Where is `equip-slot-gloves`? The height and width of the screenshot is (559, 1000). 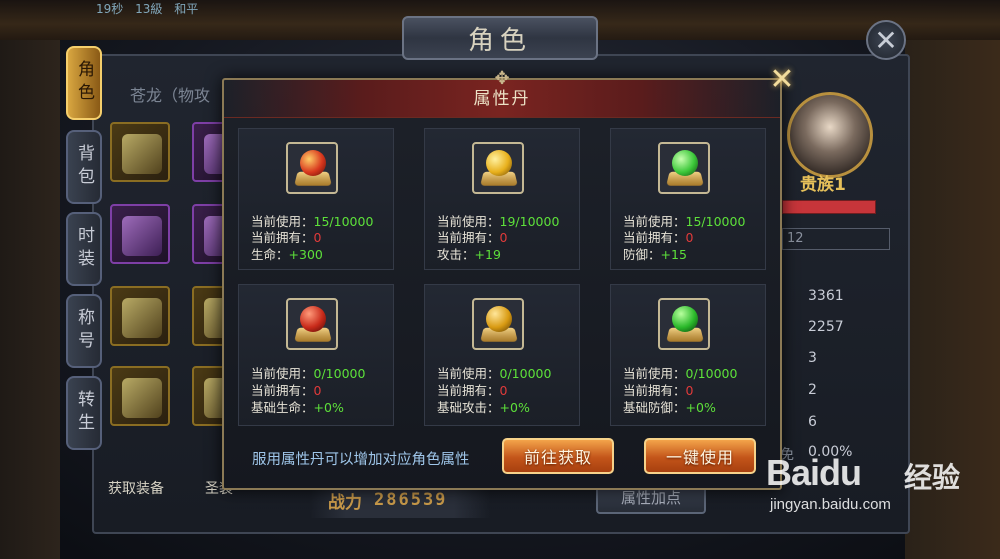 equip-slot-gloves is located at coordinates (140, 316).